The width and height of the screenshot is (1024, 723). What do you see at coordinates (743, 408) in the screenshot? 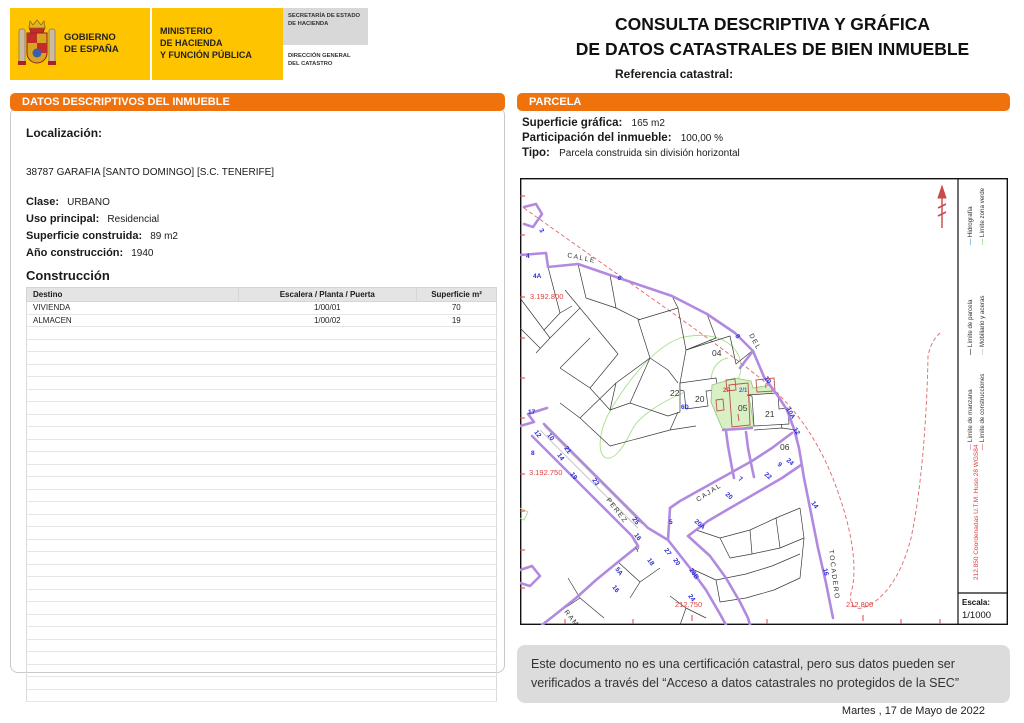
I see `parcel-number: 05` at bounding box center [743, 408].